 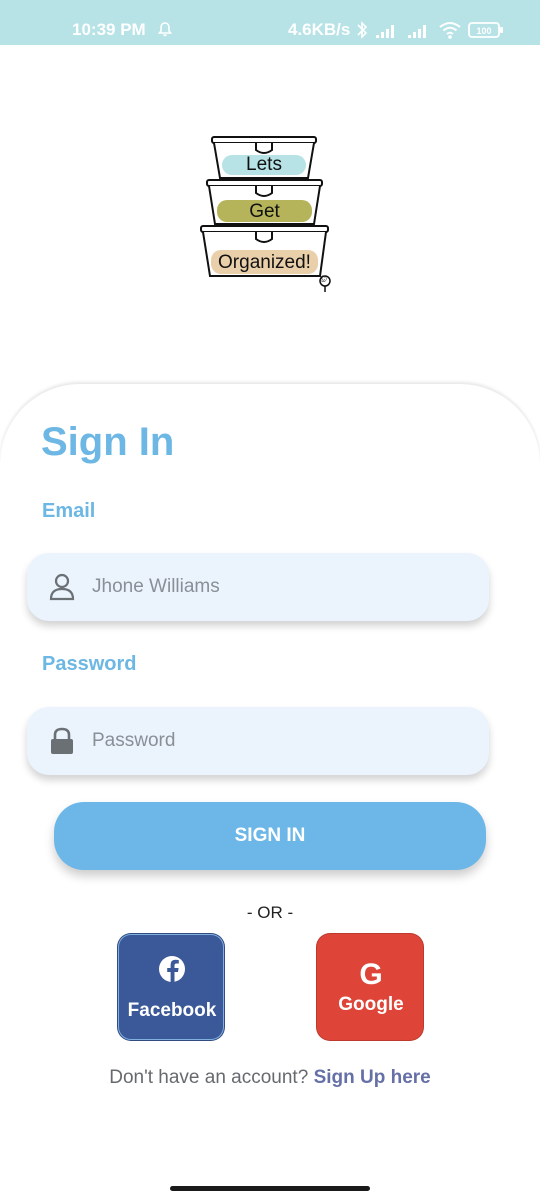 What do you see at coordinates (171, 987) in the screenshot?
I see `facebook-login-button: Facebook` at bounding box center [171, 987].